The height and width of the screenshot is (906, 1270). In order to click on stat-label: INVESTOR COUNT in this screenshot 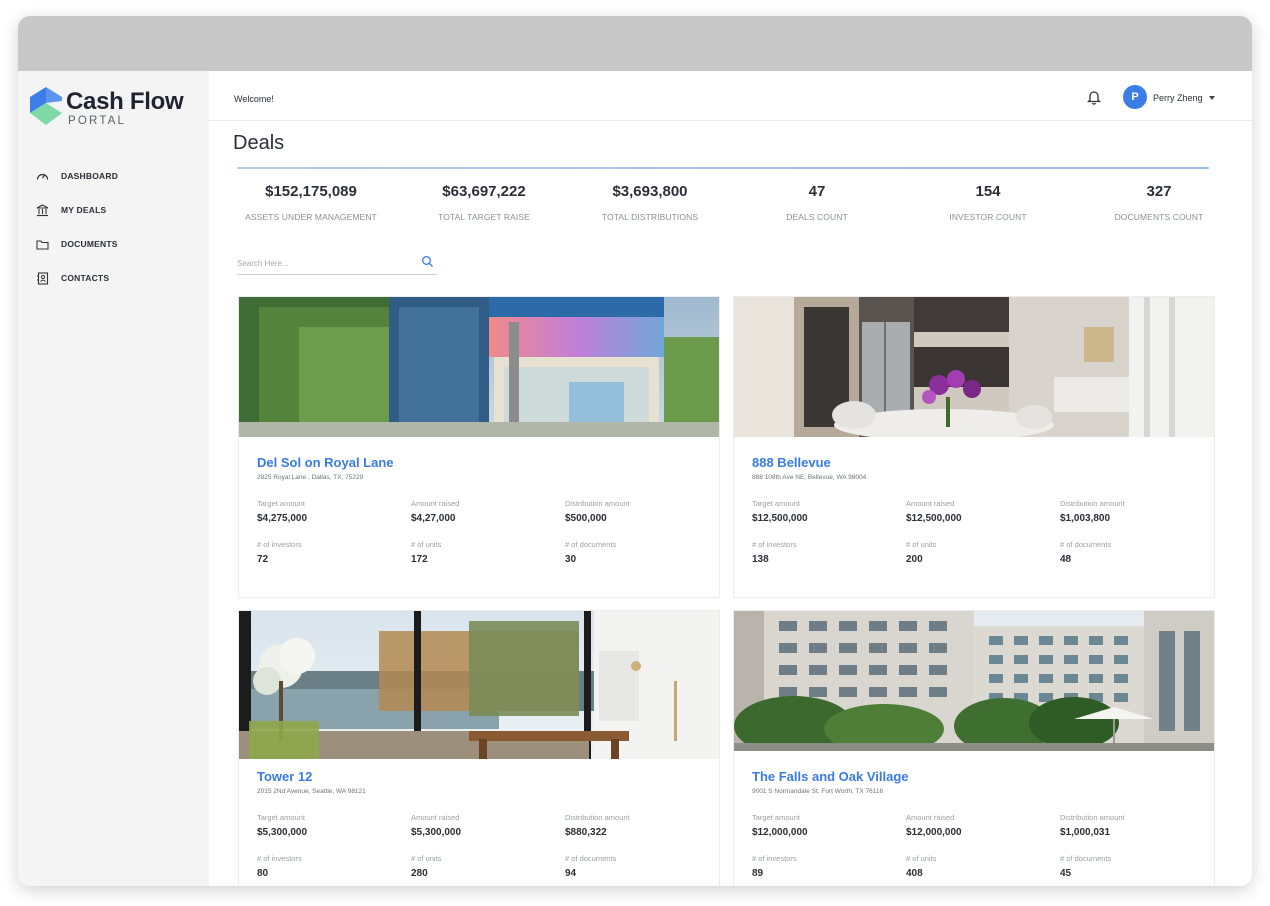, I will do `click(988, 217)`.